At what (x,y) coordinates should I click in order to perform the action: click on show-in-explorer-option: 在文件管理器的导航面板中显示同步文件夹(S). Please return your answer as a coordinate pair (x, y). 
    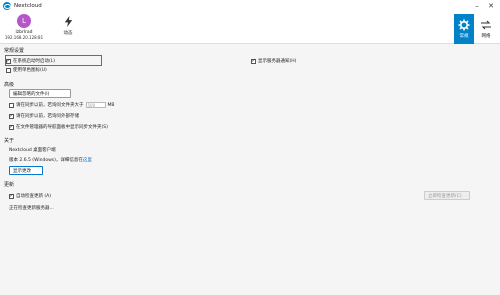
    Looking at the image, I should click on (58, 127).